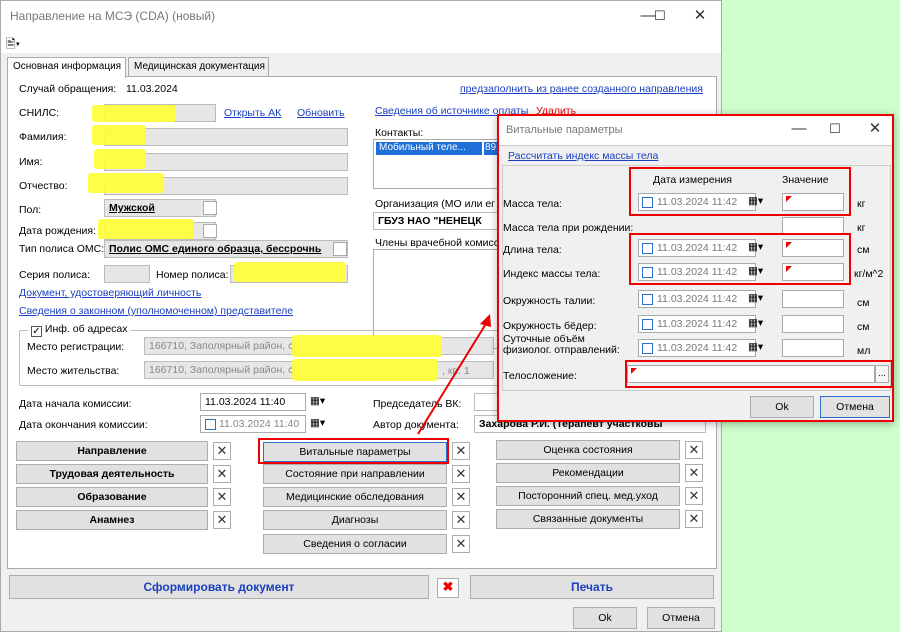 Image resolution: width=900 pixels, height=632 pixels. Describe the element at coordinates (759, 374) in the screenshot. I see `highlight-body-type` at that location.